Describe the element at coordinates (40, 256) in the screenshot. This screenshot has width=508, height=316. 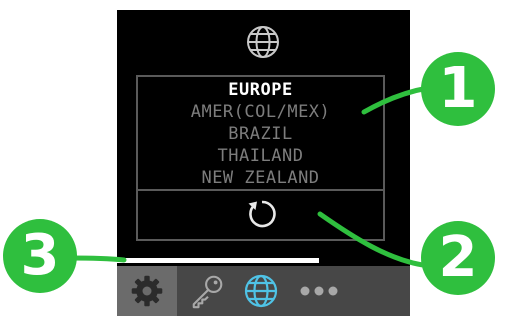
I see `callout-badge-3: 3` at that location.